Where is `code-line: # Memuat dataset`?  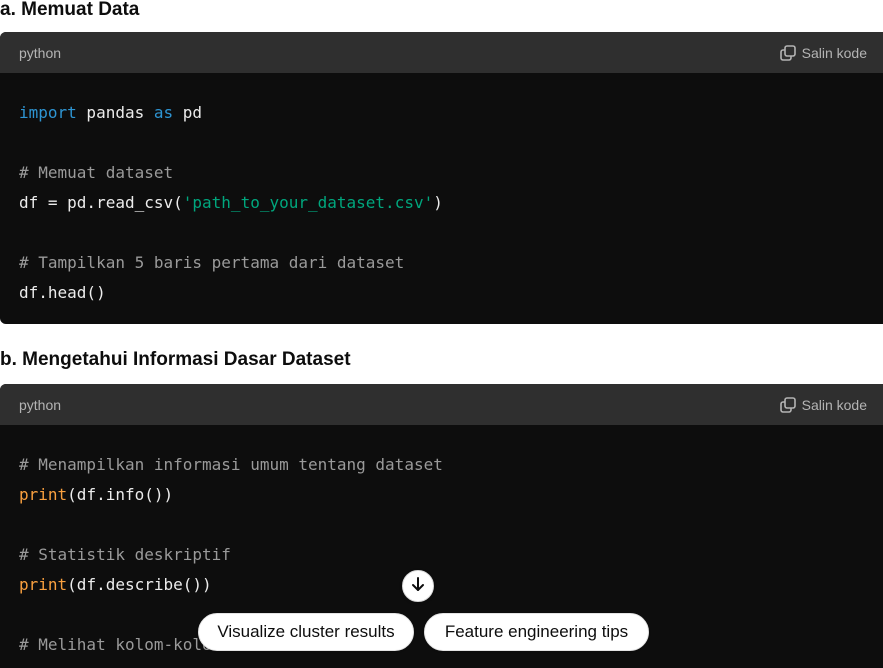 code-line: # Memuat dataset is located at coordinates (451, 173).